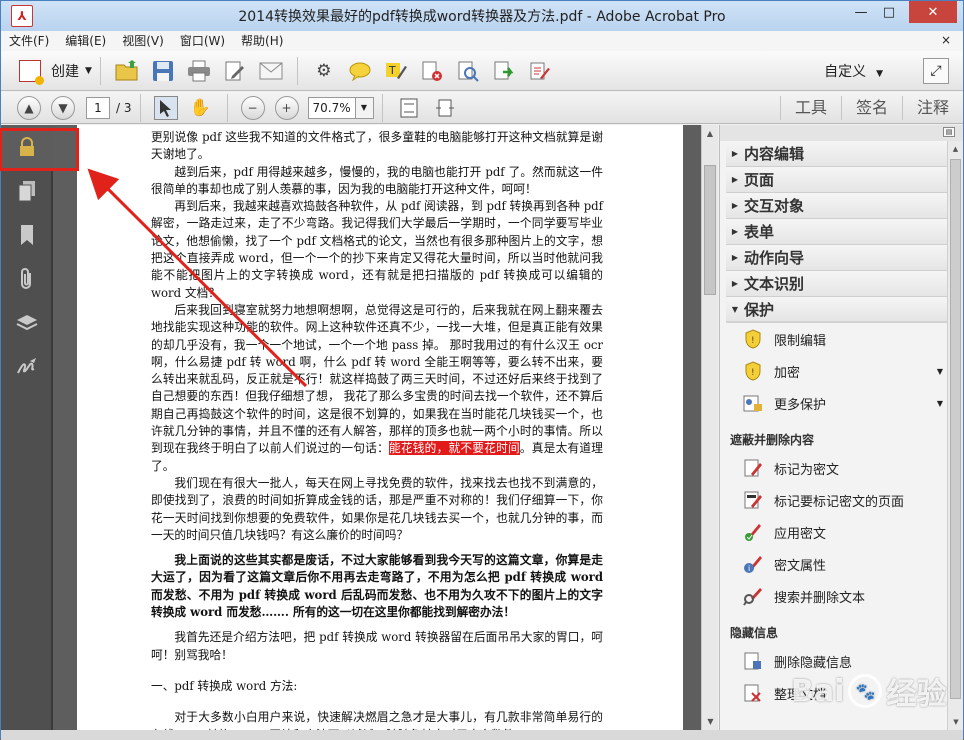 The height and width of the screenshot is (740, 964). I want to click on chevron-right-icon: ▶, so click(735, 153).